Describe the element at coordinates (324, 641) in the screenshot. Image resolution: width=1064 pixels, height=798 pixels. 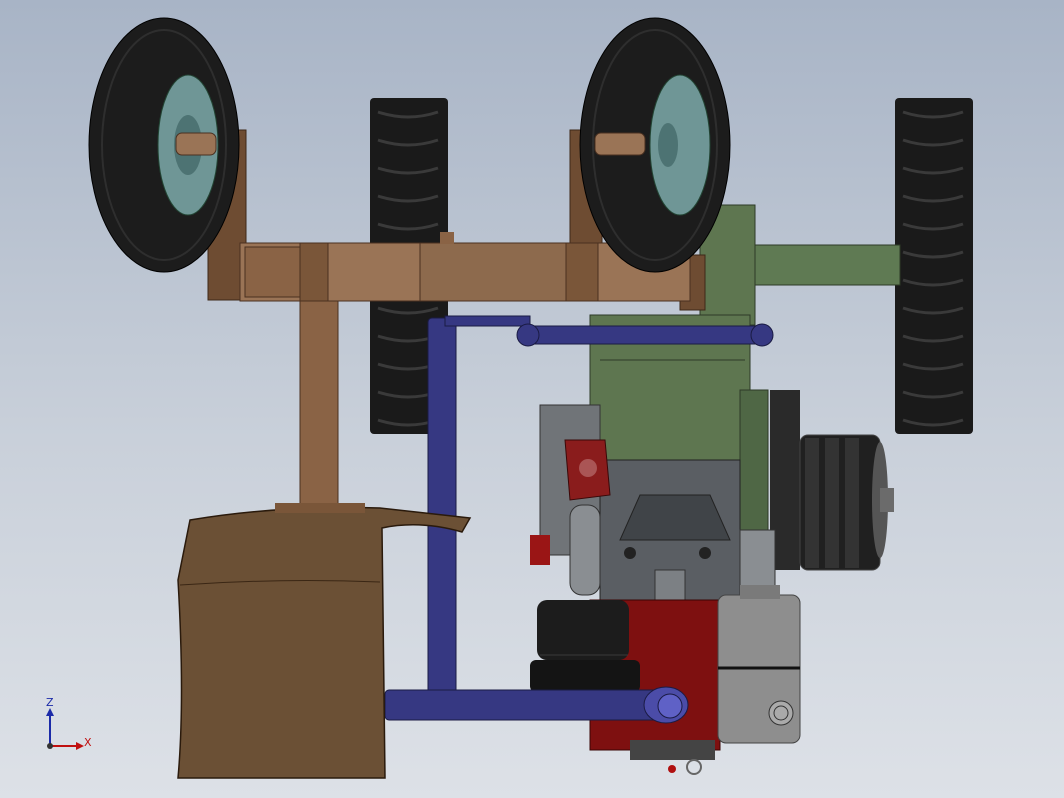
I see `plough-blade` at that location.